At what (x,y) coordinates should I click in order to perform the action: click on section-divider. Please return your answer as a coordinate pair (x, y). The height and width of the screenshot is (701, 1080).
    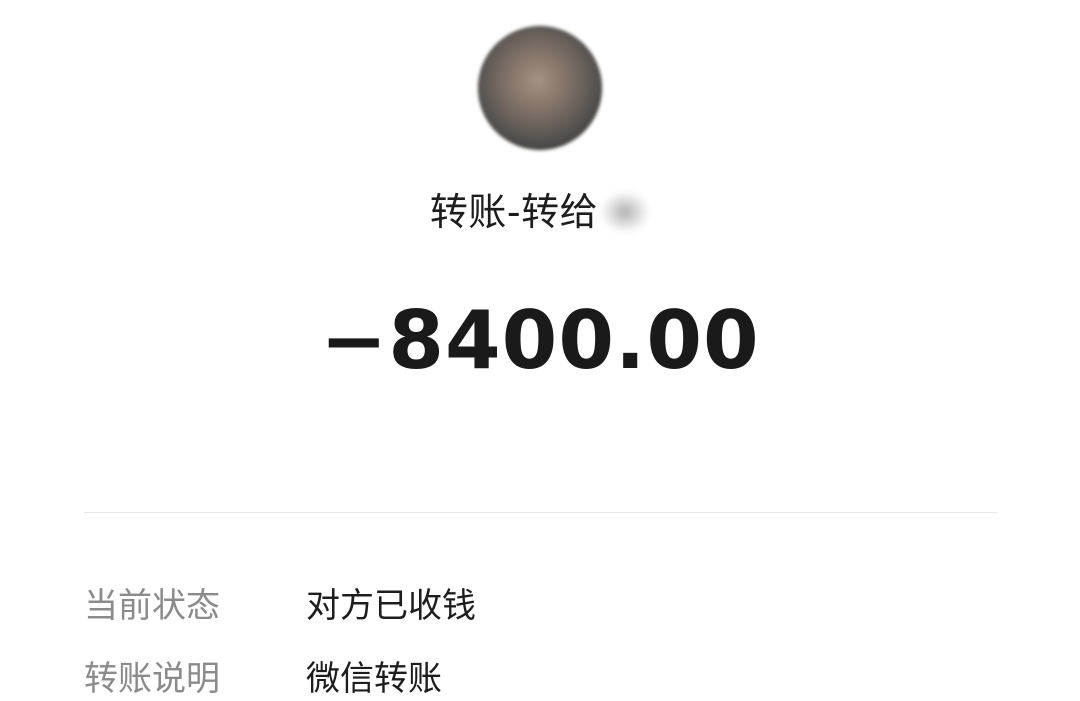
    Looking at the image, I should click on (541, 512).